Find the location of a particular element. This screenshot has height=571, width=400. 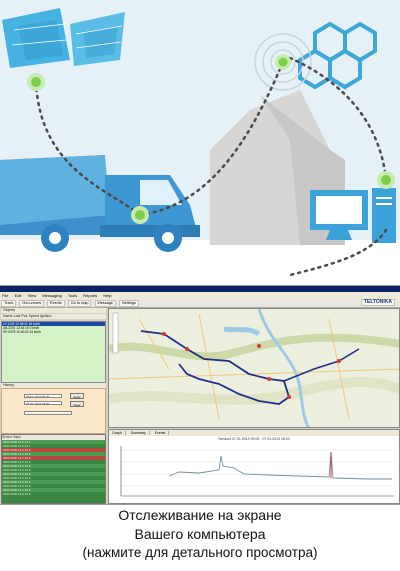

menu-item-file: File is located at coordinates (5, 295).